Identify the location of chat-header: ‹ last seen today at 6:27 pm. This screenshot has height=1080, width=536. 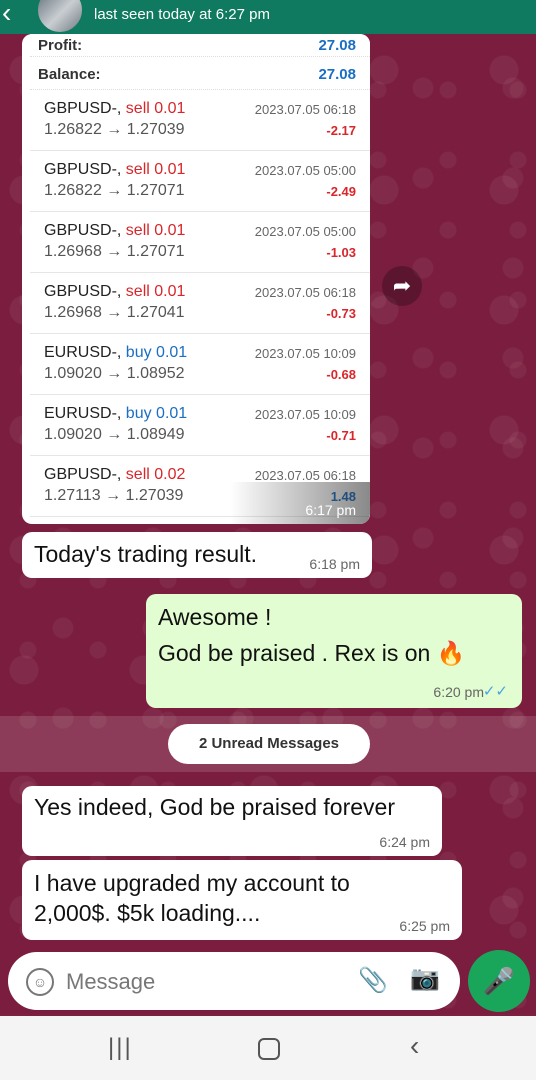
(268, 17).